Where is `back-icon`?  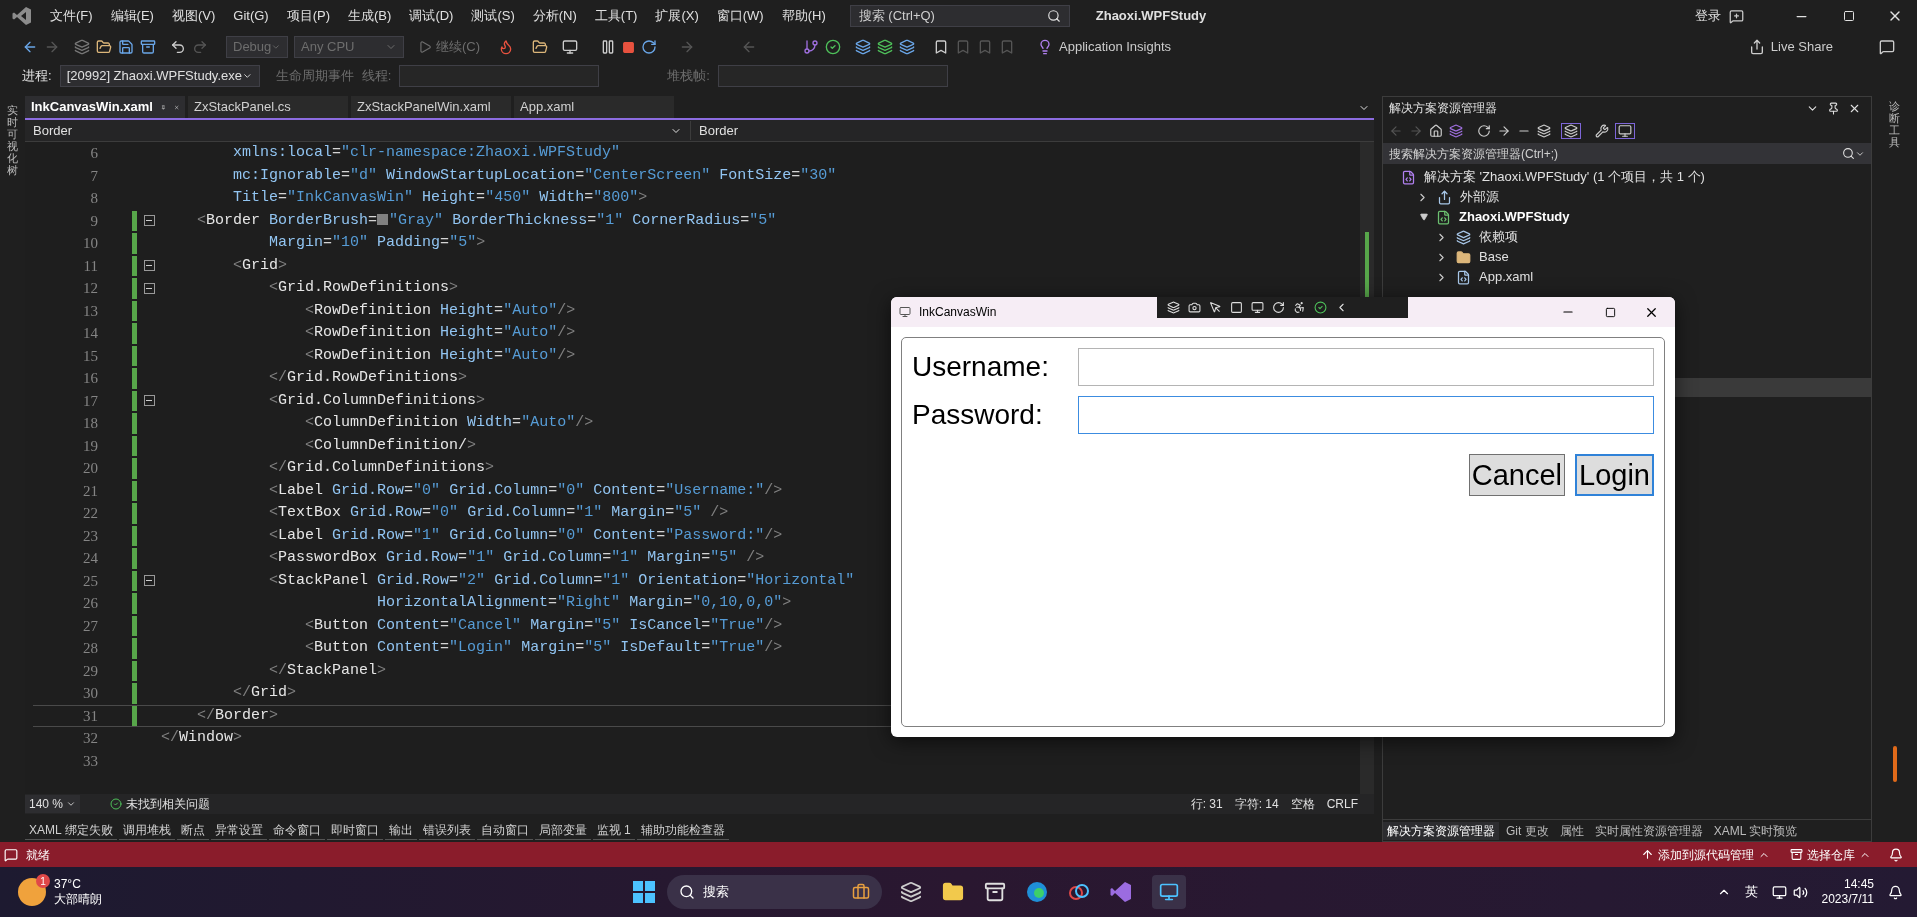 back-icon is located at coordinates (30, 47).